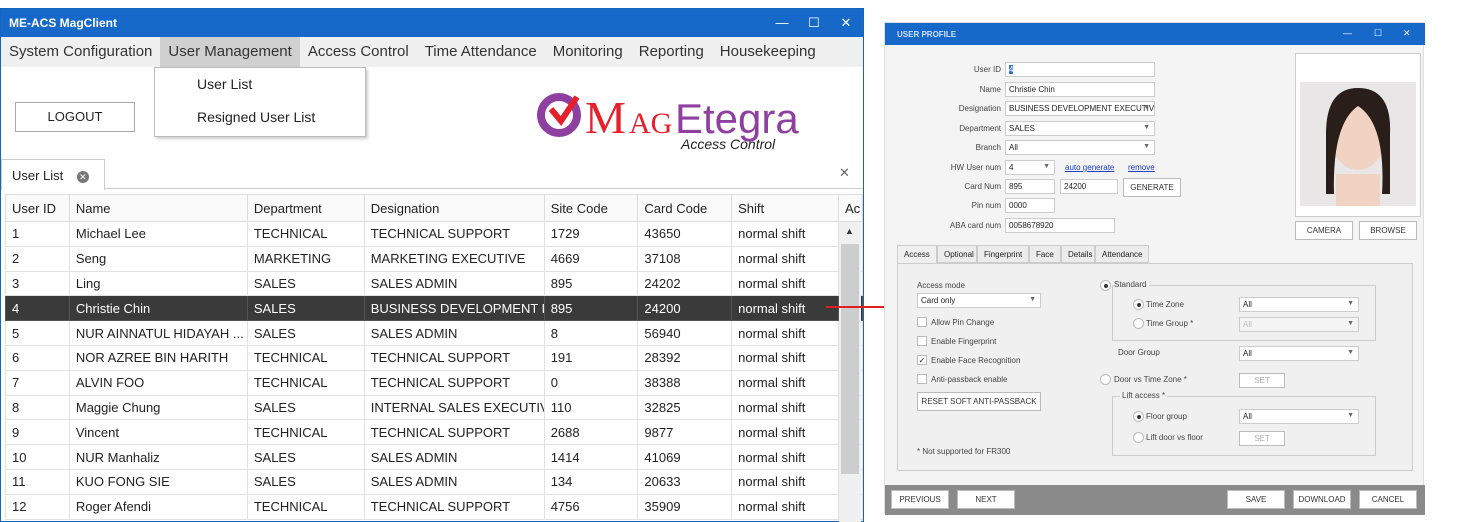 The height and width of the screenshot is (522, 1468). I want to click on reset-anti-passback-button: RESET SOFT ANTI-PASSBACK, so click(979, 401).